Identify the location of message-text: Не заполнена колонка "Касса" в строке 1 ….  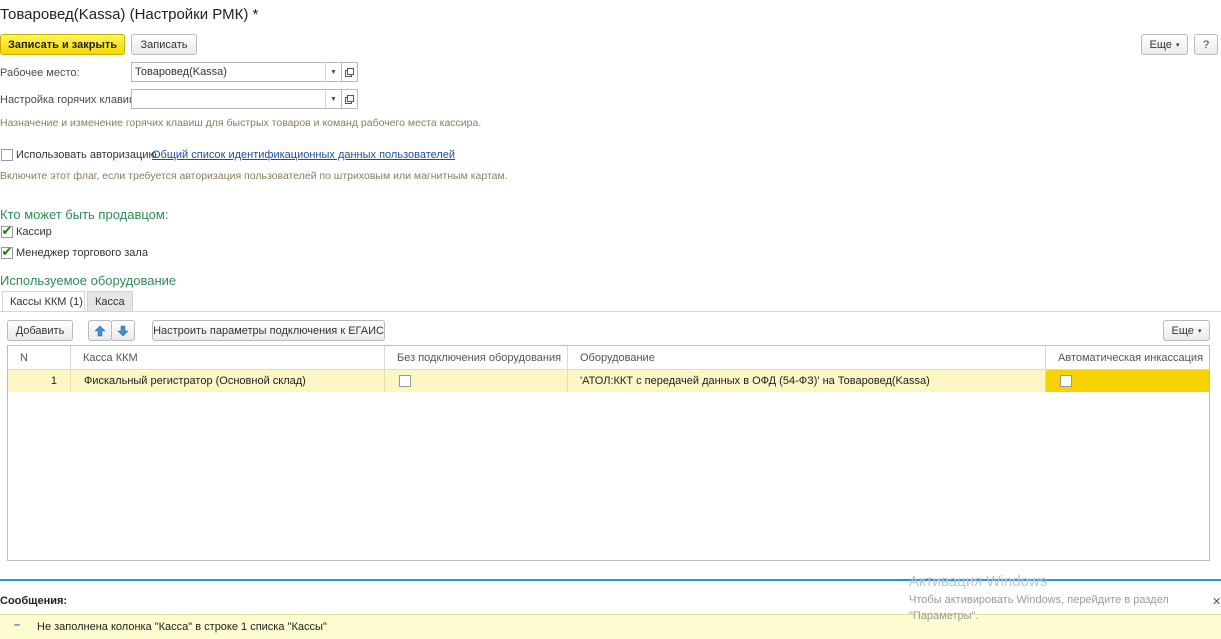
(182, 627).